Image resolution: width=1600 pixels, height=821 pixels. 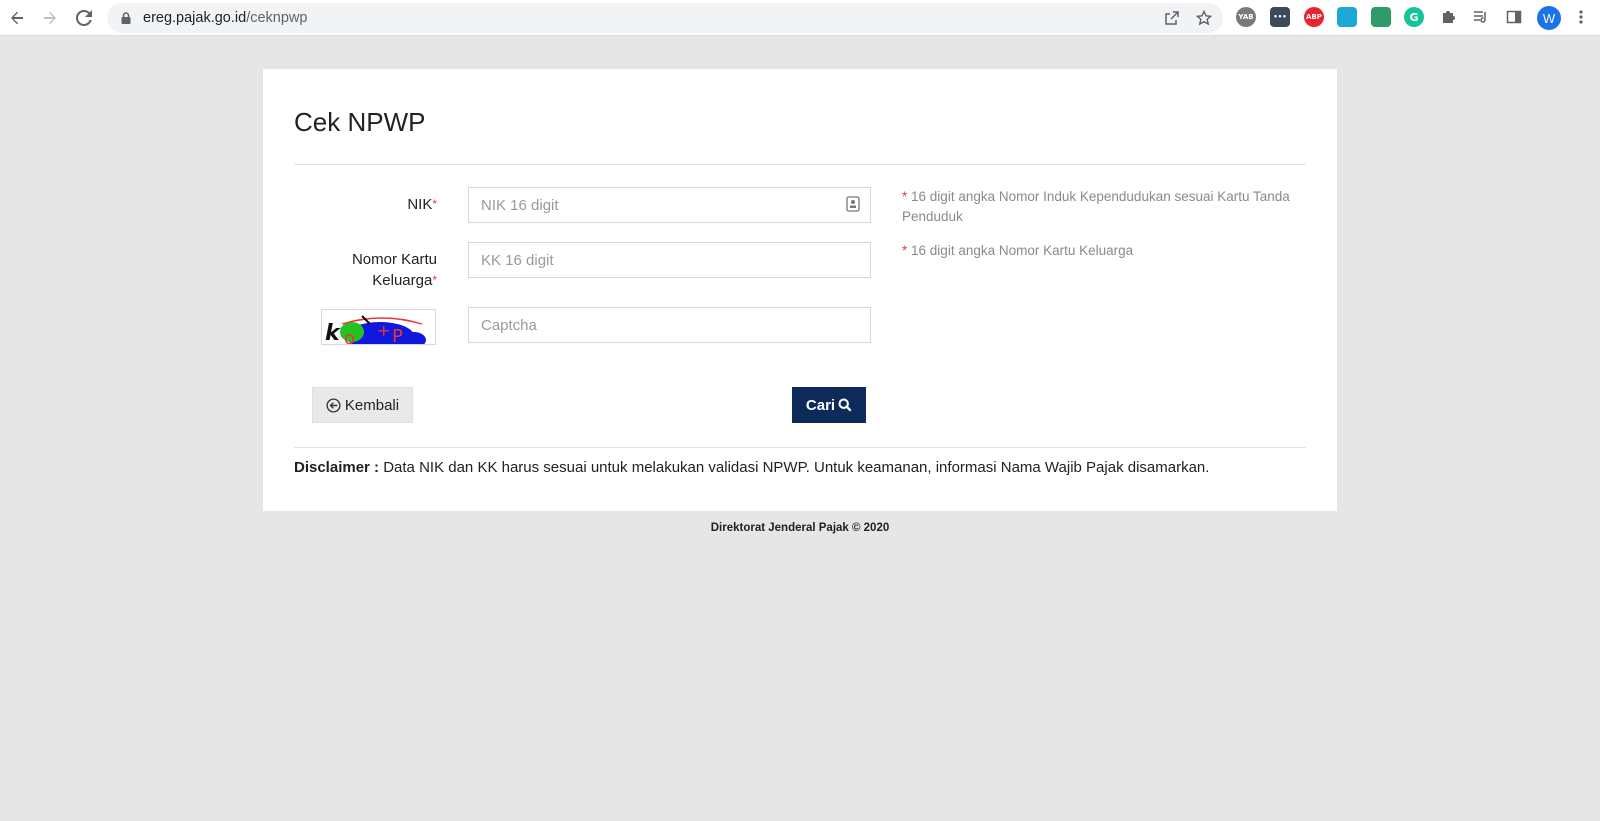 I want to click on browser-toolbar: ereg.pajak.go.id/ceknpwp YAB ••• ABP G W, so click(x=800, y=18).